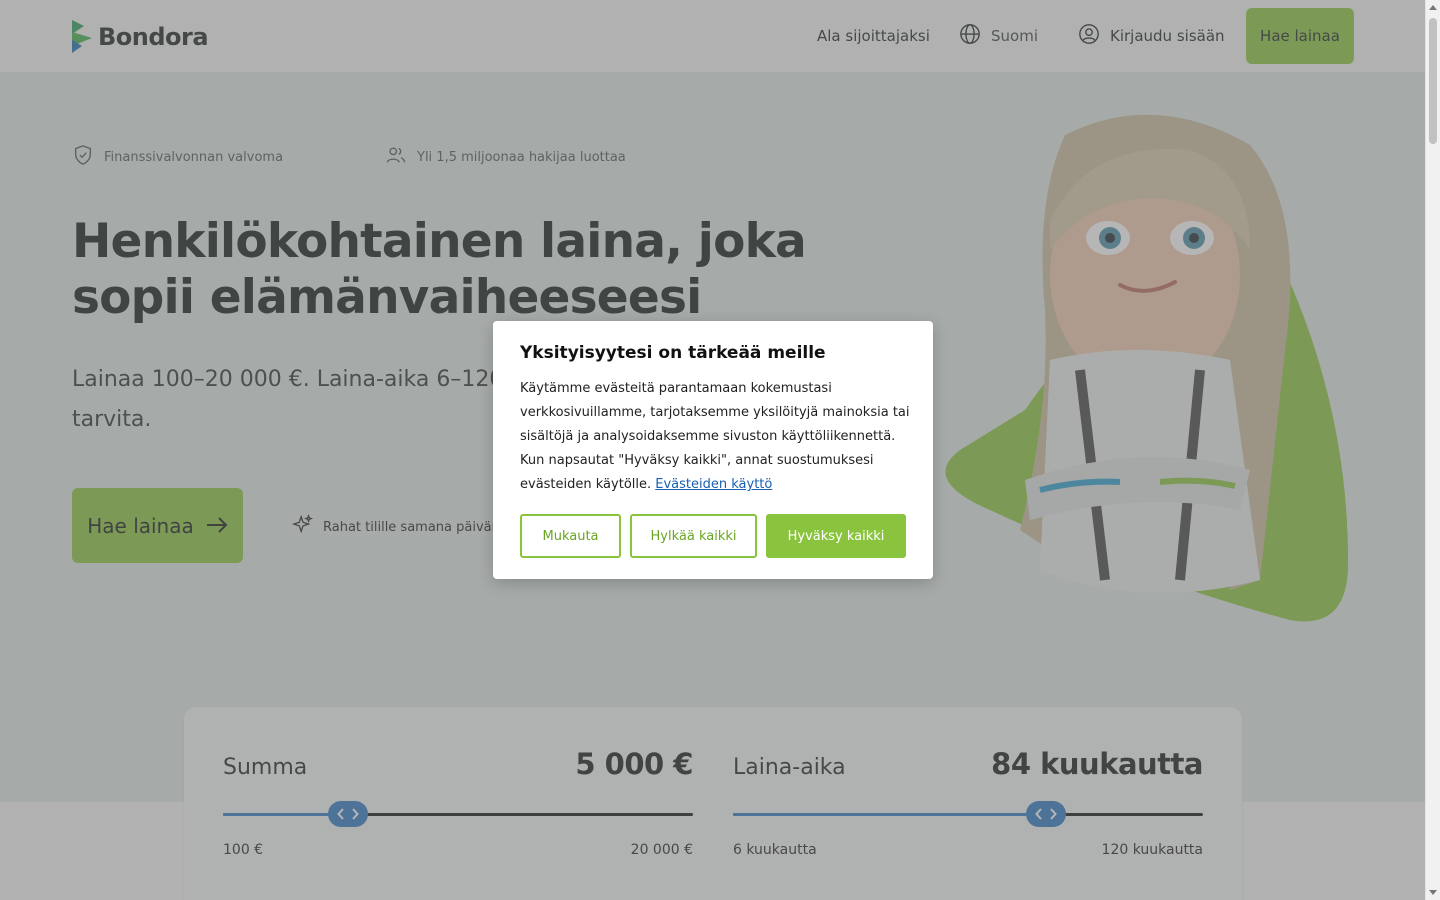 Image resolution: width=1440 pixels, height=900 pixels. I want to click on customize-cookies-button: Mukauta, so click(570, 536).